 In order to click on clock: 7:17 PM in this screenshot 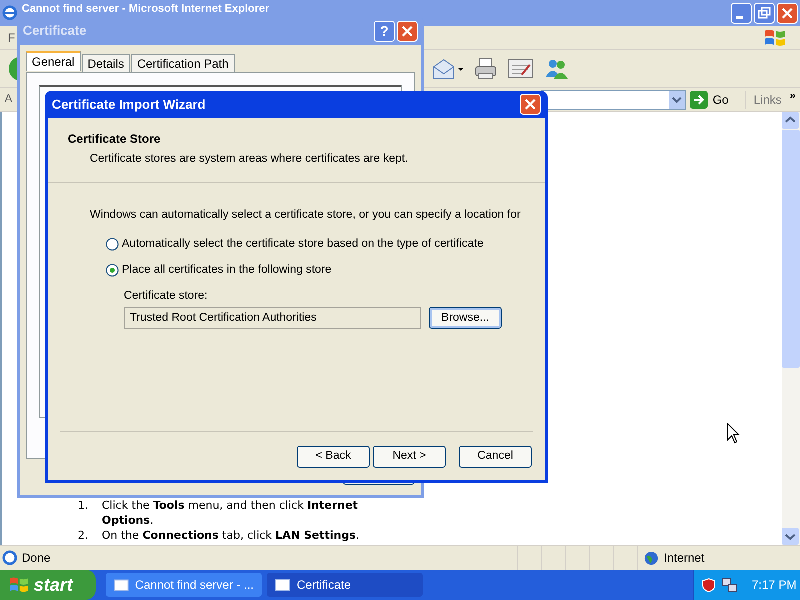, I will do `click(774, 585)`.